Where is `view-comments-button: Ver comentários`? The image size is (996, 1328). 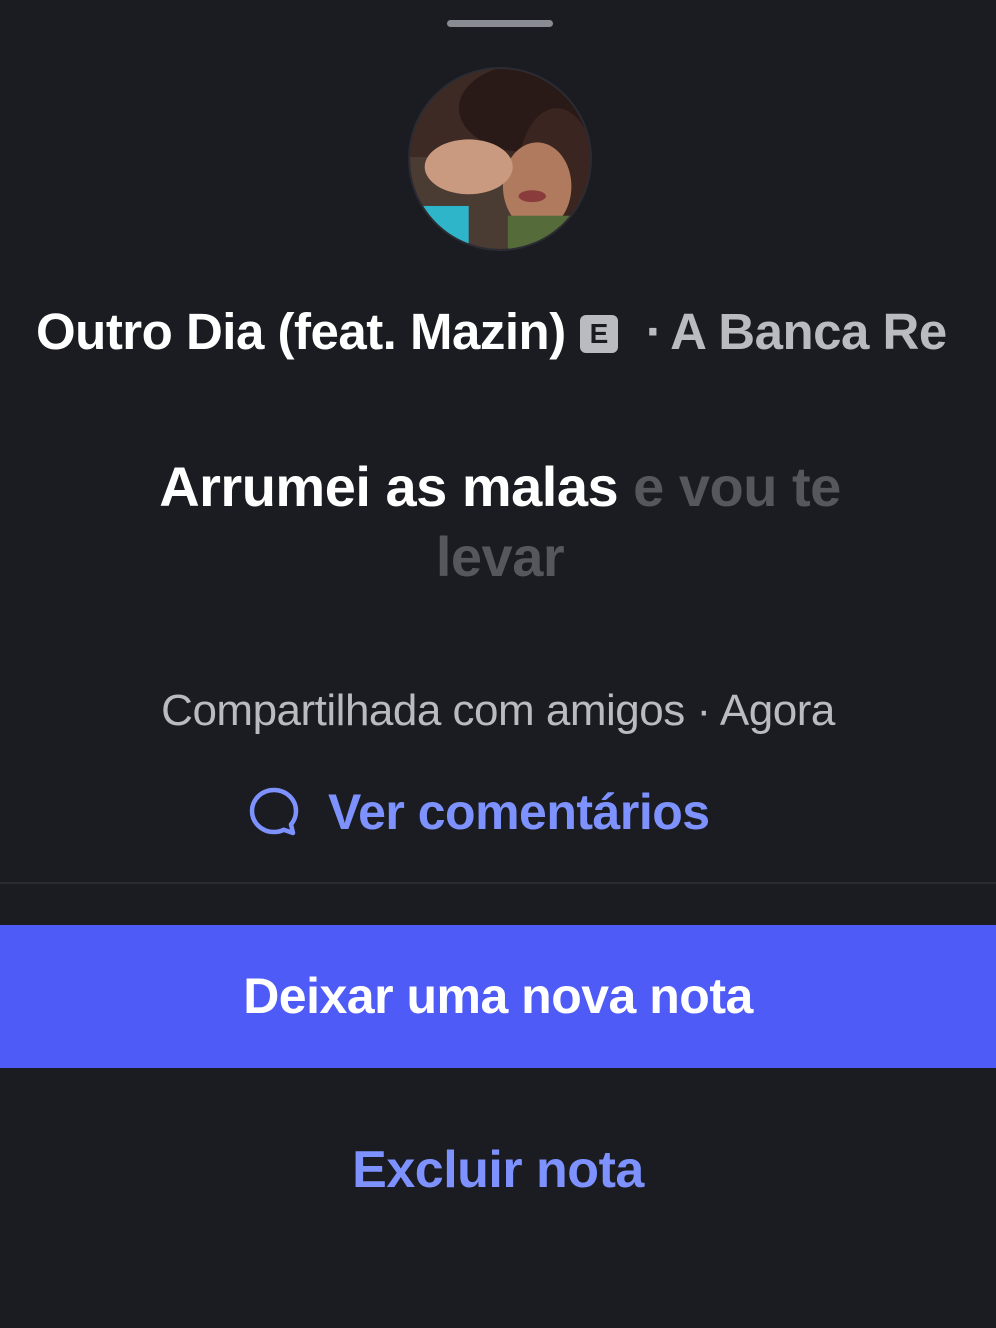
view-comments-button: Ver comentários is located at coordinates (479, 812).